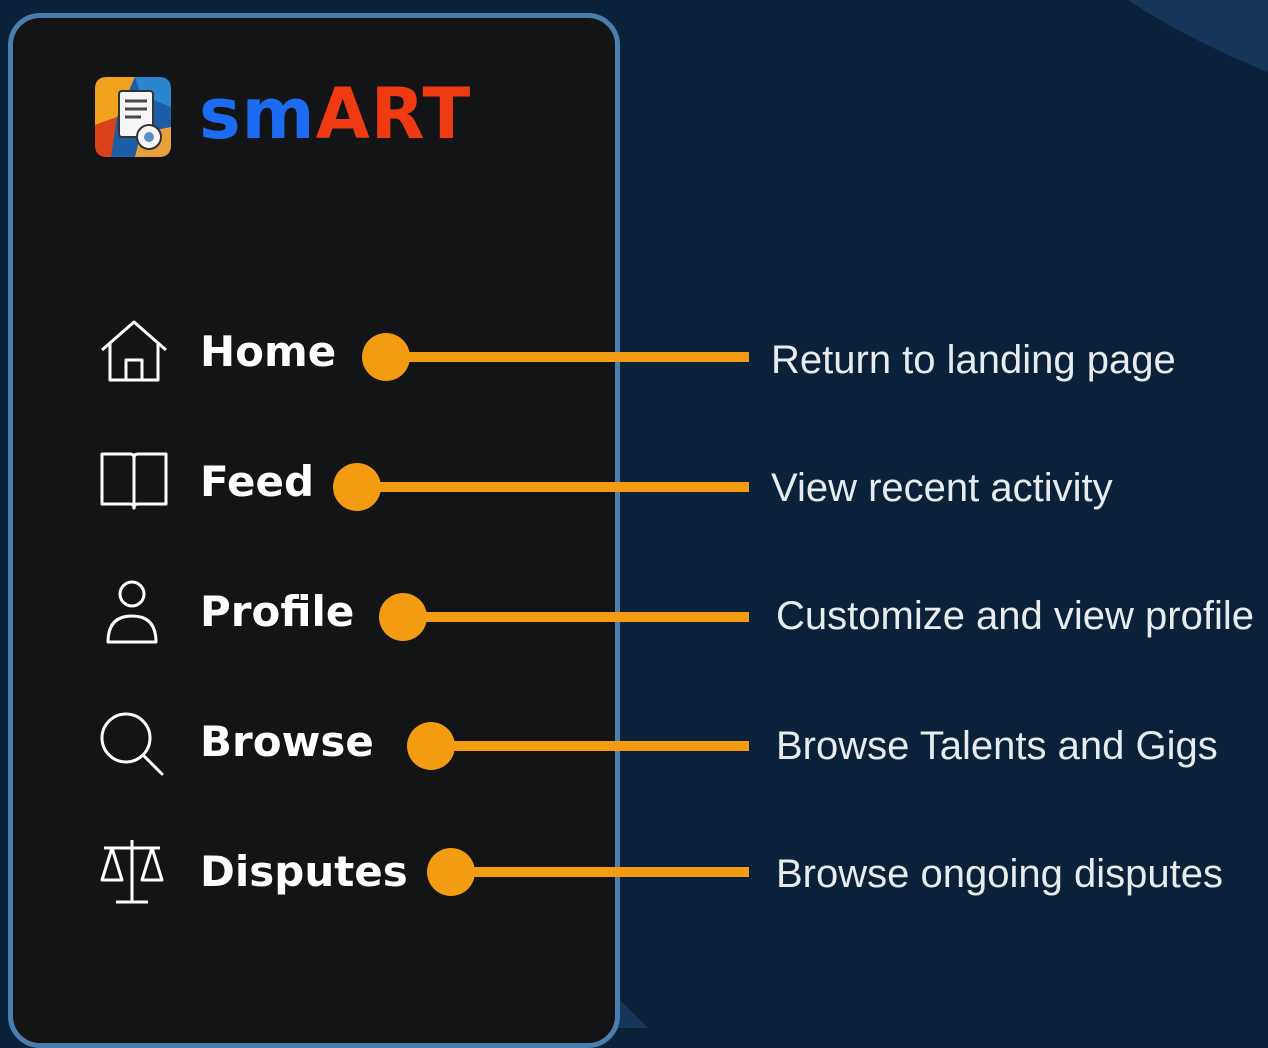 The height and width of the screenshot is (1048, 1268). I want to click on brand-part-art: ART, so click(393, 114).